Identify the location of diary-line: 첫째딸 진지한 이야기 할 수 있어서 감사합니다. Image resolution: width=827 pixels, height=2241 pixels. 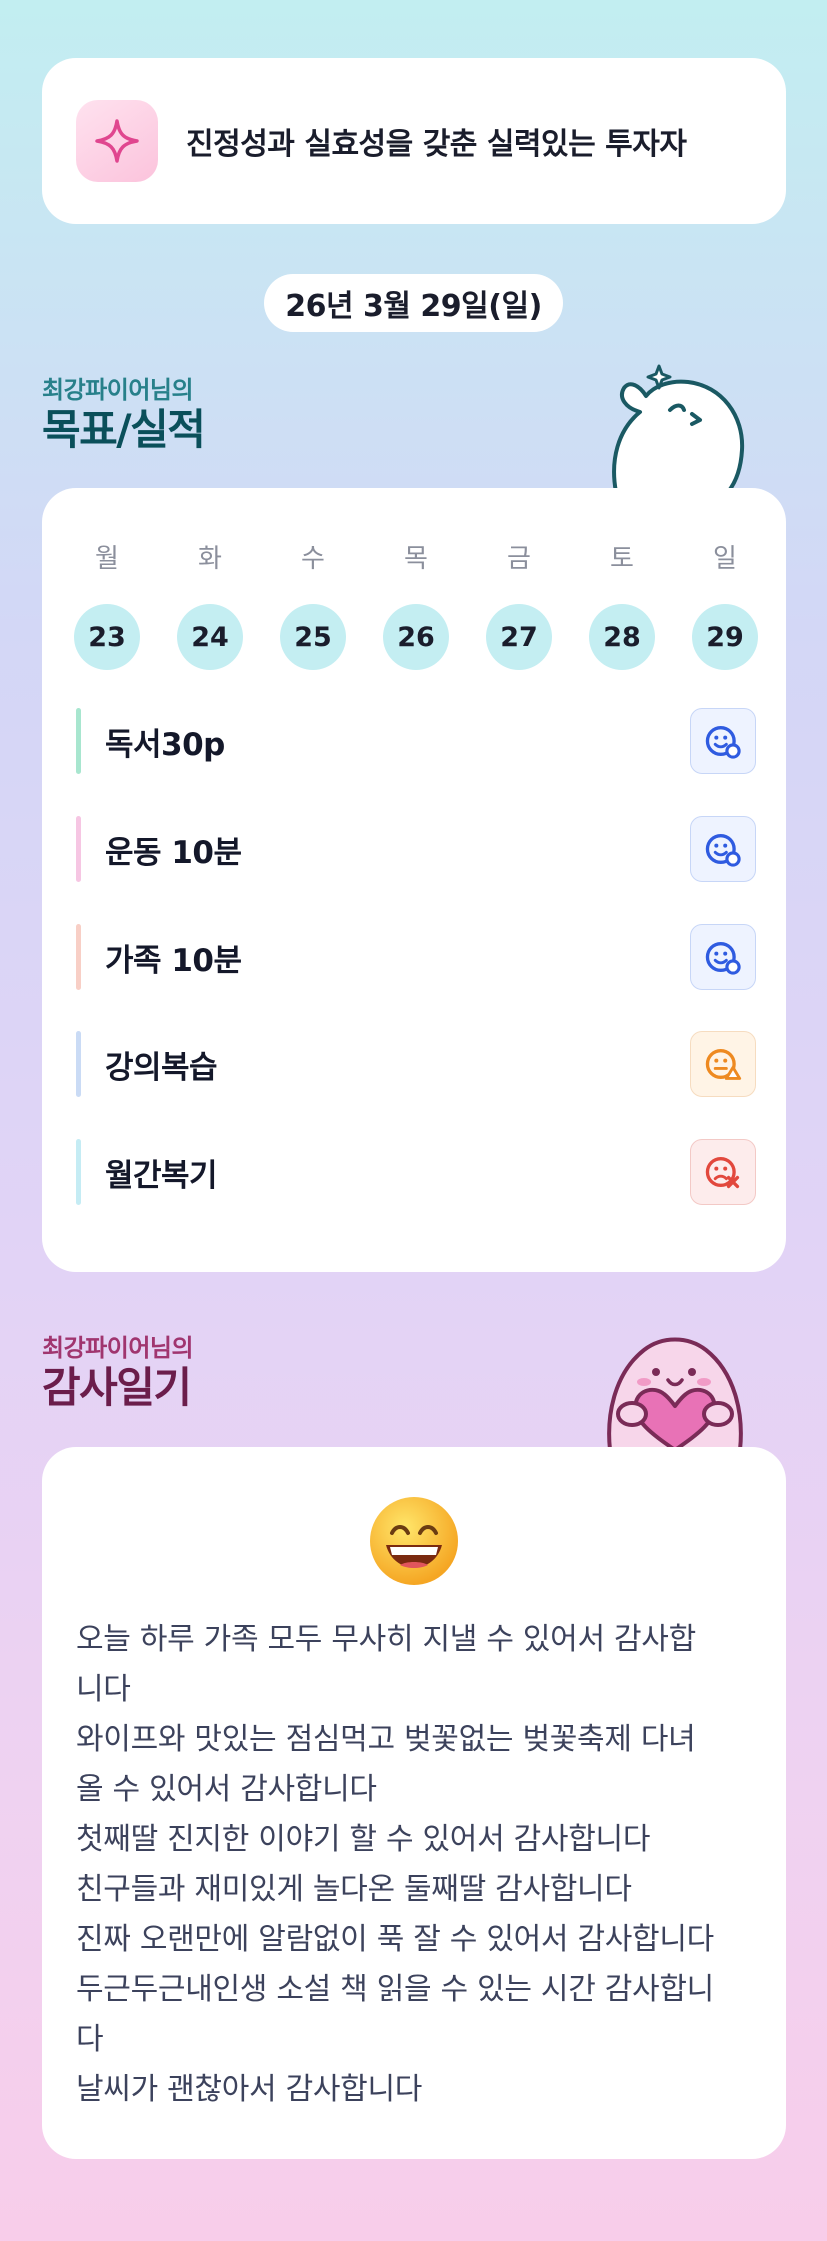
(363, 1839).